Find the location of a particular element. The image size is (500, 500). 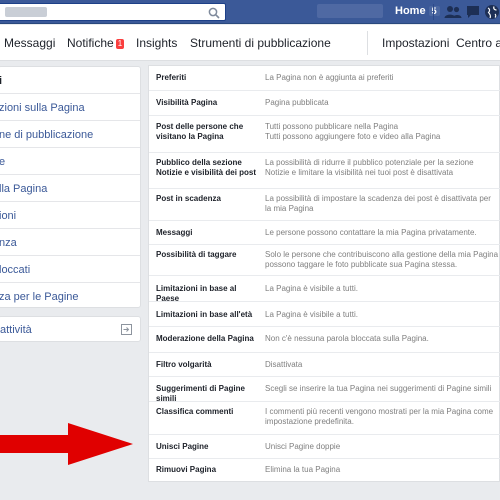

tab-impostazioni: Impostazioni is located at coordinates (415, 43).